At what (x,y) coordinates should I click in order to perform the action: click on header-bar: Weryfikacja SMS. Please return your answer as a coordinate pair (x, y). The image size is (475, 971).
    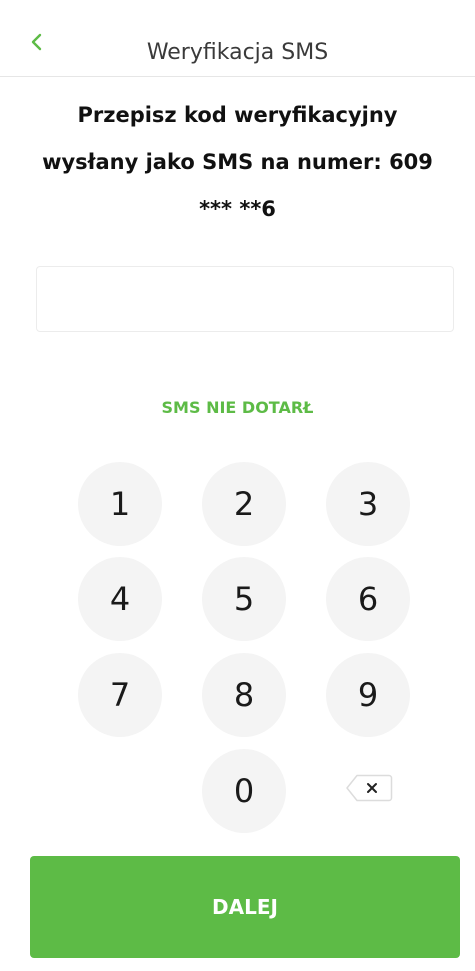
    Looking at the image, I should click on (237, 38).